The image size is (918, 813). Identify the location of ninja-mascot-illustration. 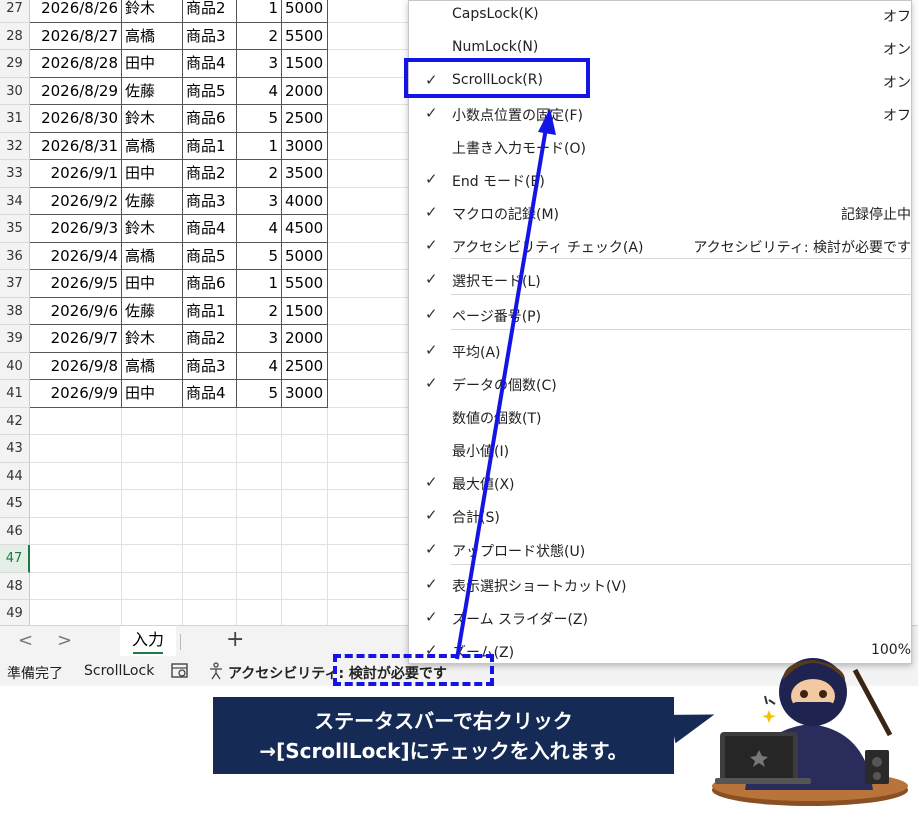
(810, 732).